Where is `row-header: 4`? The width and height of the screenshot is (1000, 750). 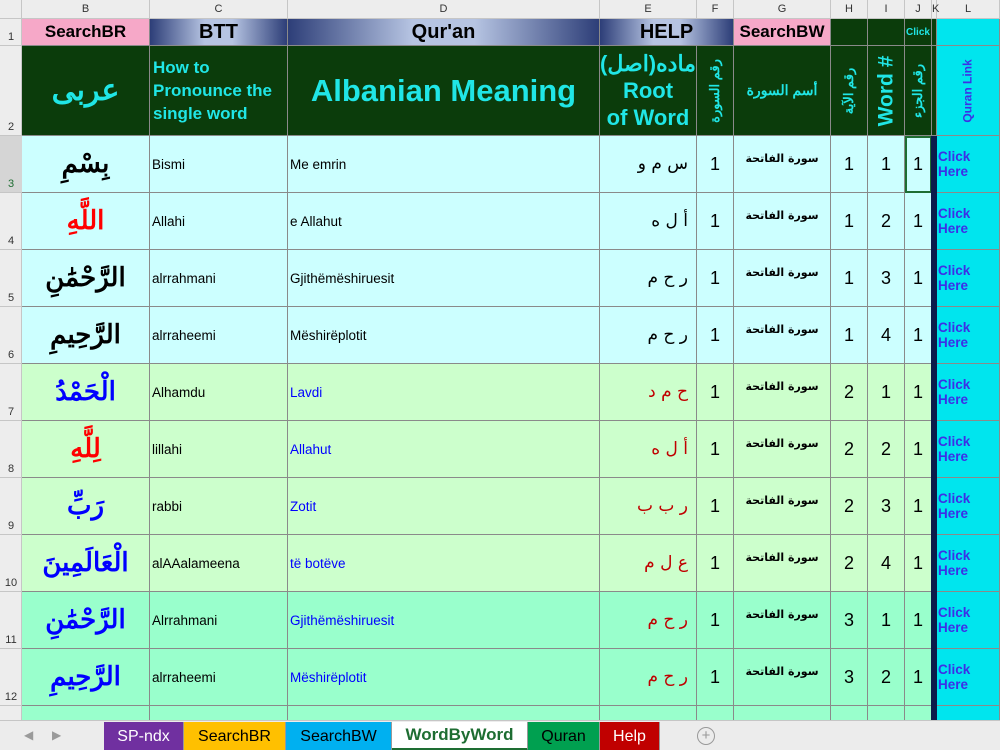
row-header: 4 is located at coordinates (11, 221).